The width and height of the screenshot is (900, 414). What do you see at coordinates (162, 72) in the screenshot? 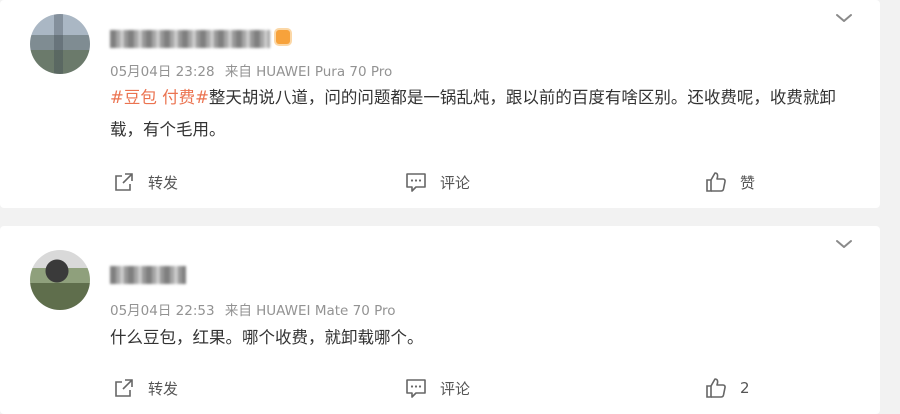
I see `post-timestamp: 05月04日 23:28` at bounding box center [162, 72].